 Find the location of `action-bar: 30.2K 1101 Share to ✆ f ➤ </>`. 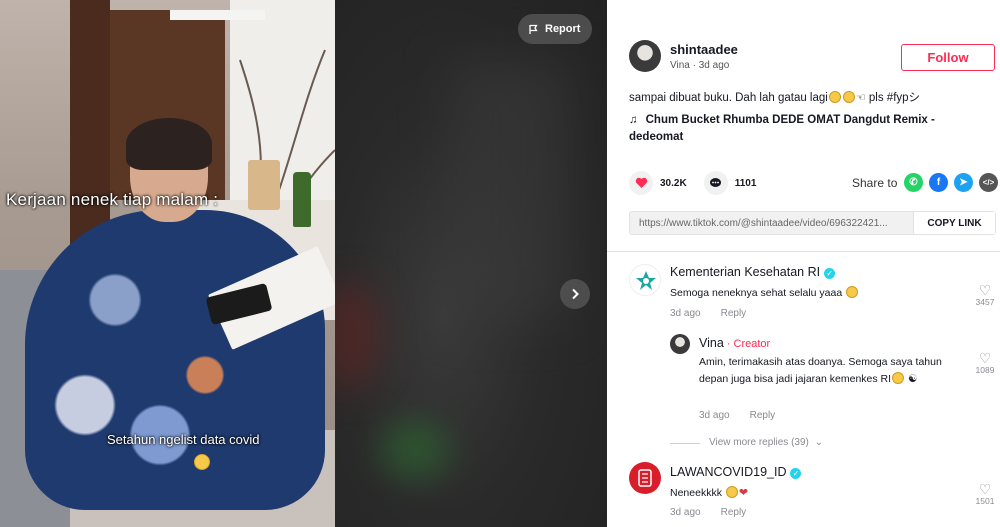

action-bar: 30.2K 1101 Share to ✆ f ➤ </> is located at coordinates (814, 183).